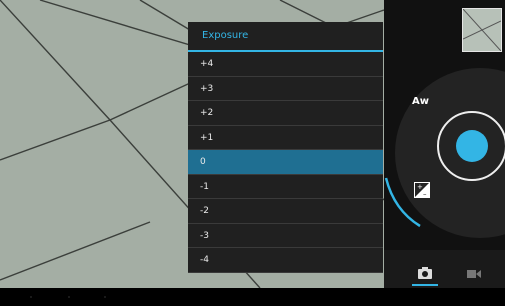  Describe the element at coordinates (285, 260) in the screenshot. I see `exposure-option-minus4: -4` at that location.